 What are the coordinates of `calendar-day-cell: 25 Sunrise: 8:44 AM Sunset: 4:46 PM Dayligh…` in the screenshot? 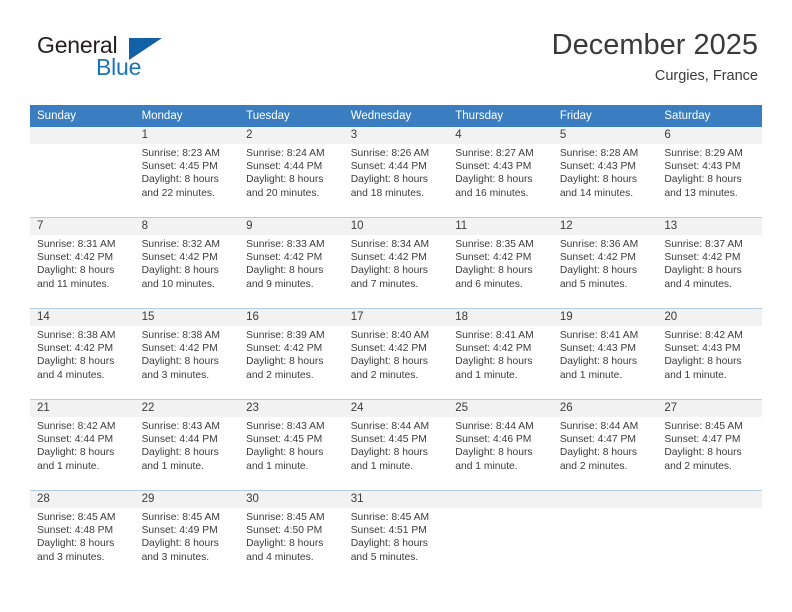 It's located at (500, 445).